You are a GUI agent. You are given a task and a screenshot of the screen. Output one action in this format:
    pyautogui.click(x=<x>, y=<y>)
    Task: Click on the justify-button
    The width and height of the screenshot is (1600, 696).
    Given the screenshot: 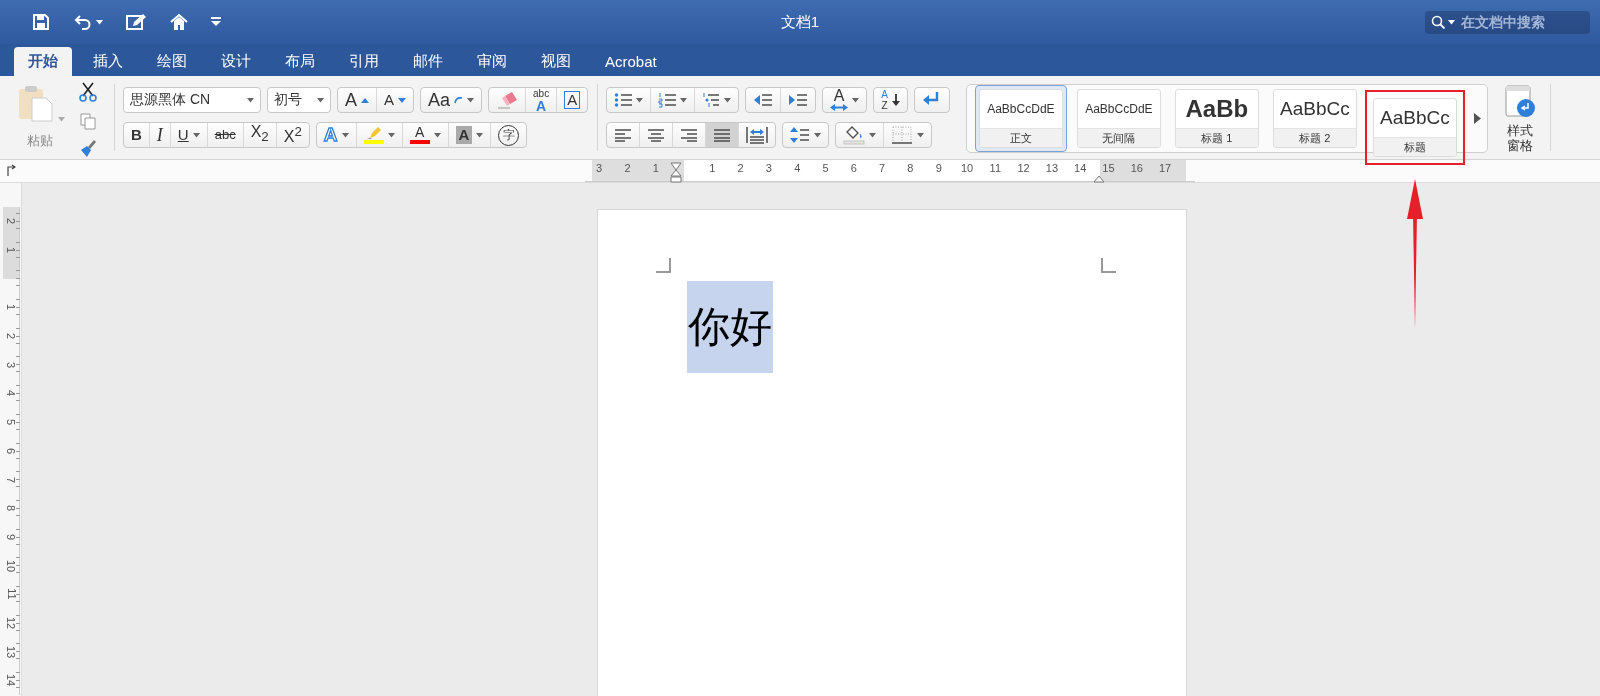 What is the action you would take?
    pyautogui.click(x=722, y=135)
    